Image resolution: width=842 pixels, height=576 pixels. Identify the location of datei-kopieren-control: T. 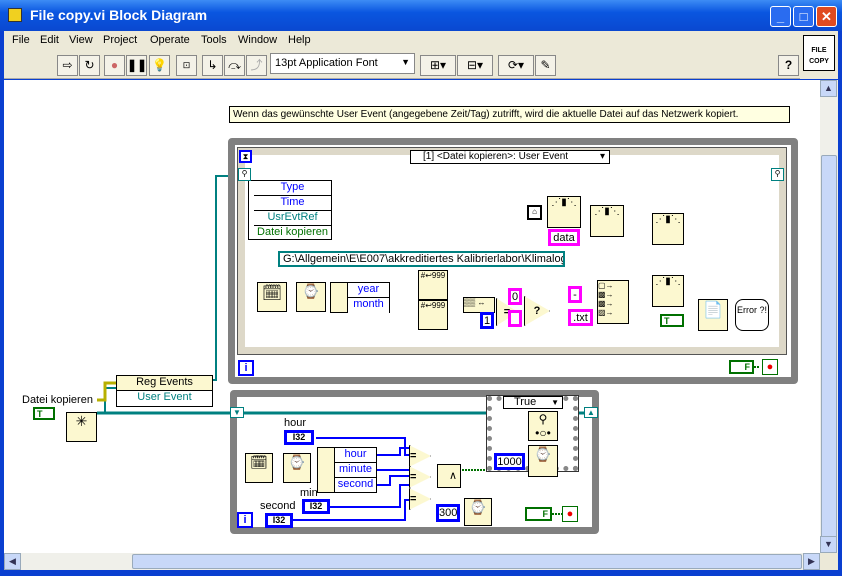
(44, 413).